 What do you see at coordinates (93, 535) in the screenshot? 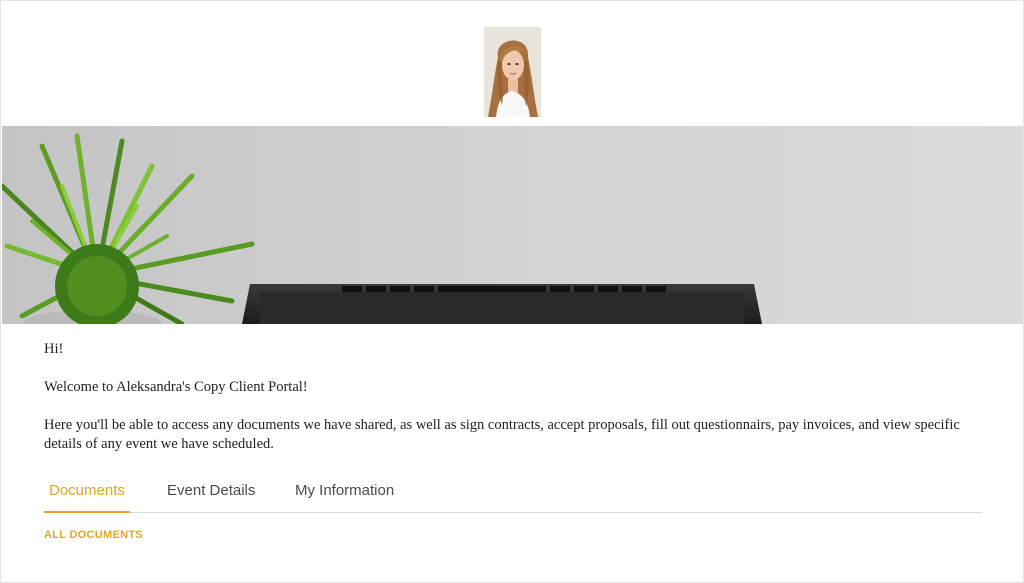
I see `all-documents-link: ALL DOCUMENTS` at bounding box center [93, 535].